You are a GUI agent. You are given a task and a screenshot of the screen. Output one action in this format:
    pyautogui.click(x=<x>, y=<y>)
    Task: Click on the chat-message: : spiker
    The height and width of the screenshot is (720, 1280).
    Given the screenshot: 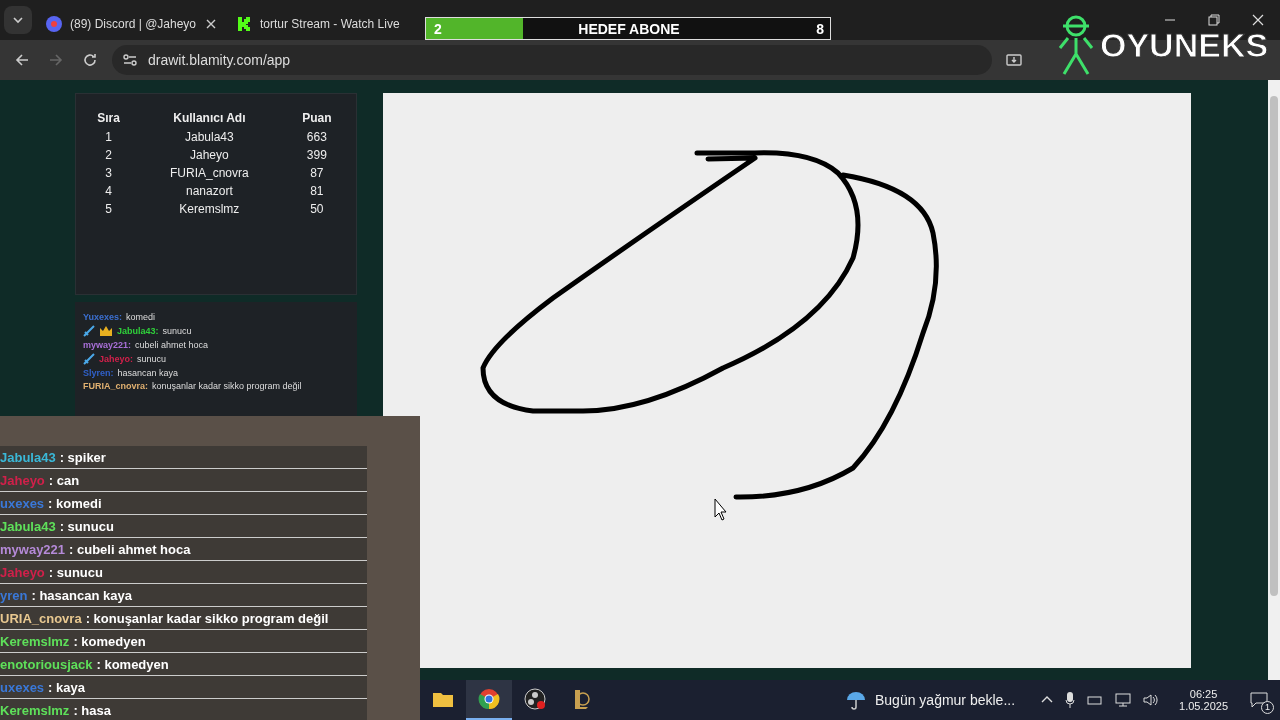 What is the action you would take?
    pyautogui.click(x=82, y=457)
    